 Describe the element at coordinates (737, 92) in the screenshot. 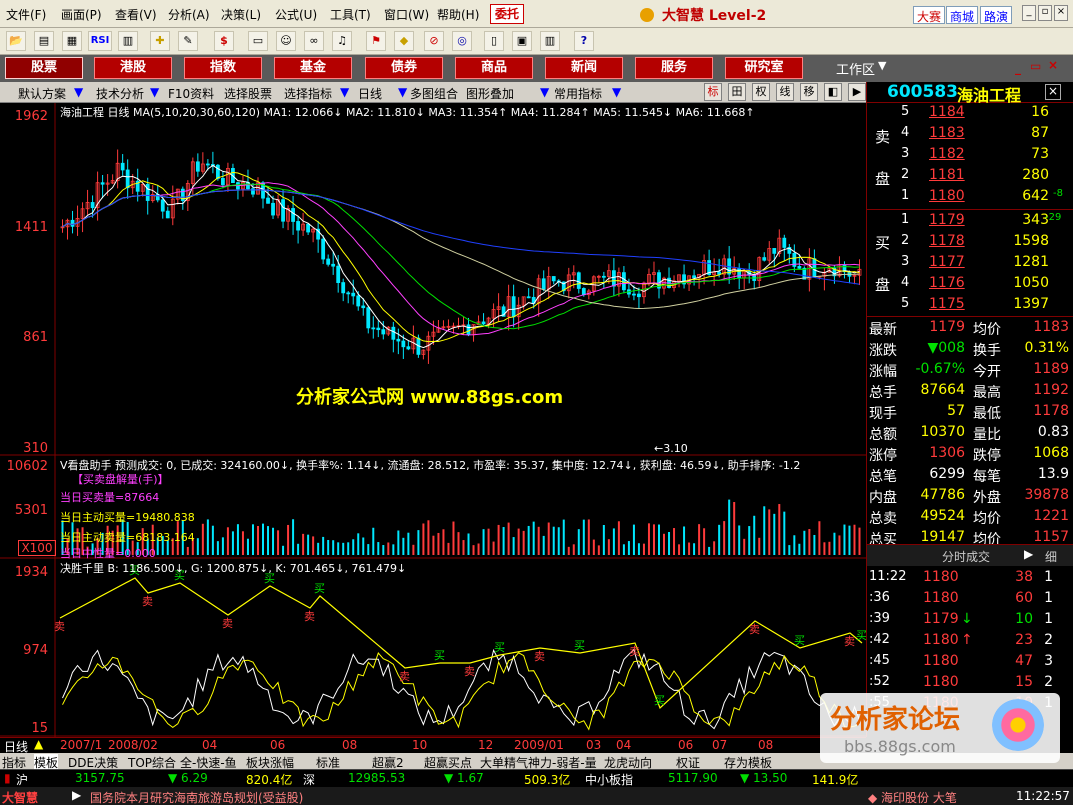

I see `layout-button: 田` at that location.